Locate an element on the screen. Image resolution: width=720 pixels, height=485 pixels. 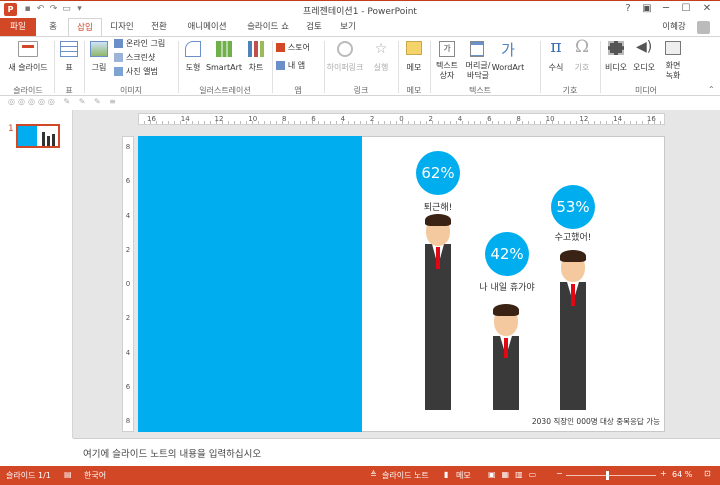
hyperlink-button: 하이퍼링크 is located at coordinates (345, 61).